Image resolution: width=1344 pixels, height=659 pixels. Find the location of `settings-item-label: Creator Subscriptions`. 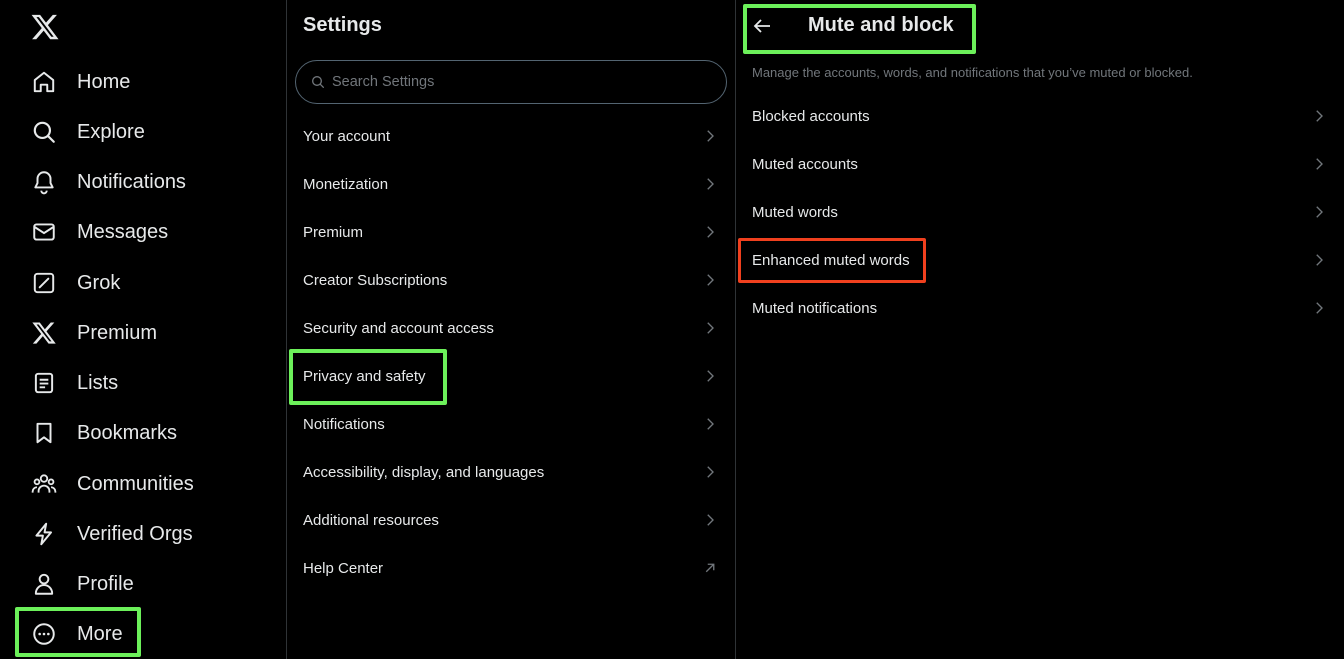

settings-item-label: Creator Subscriptions is located at coordinates (375, 280).